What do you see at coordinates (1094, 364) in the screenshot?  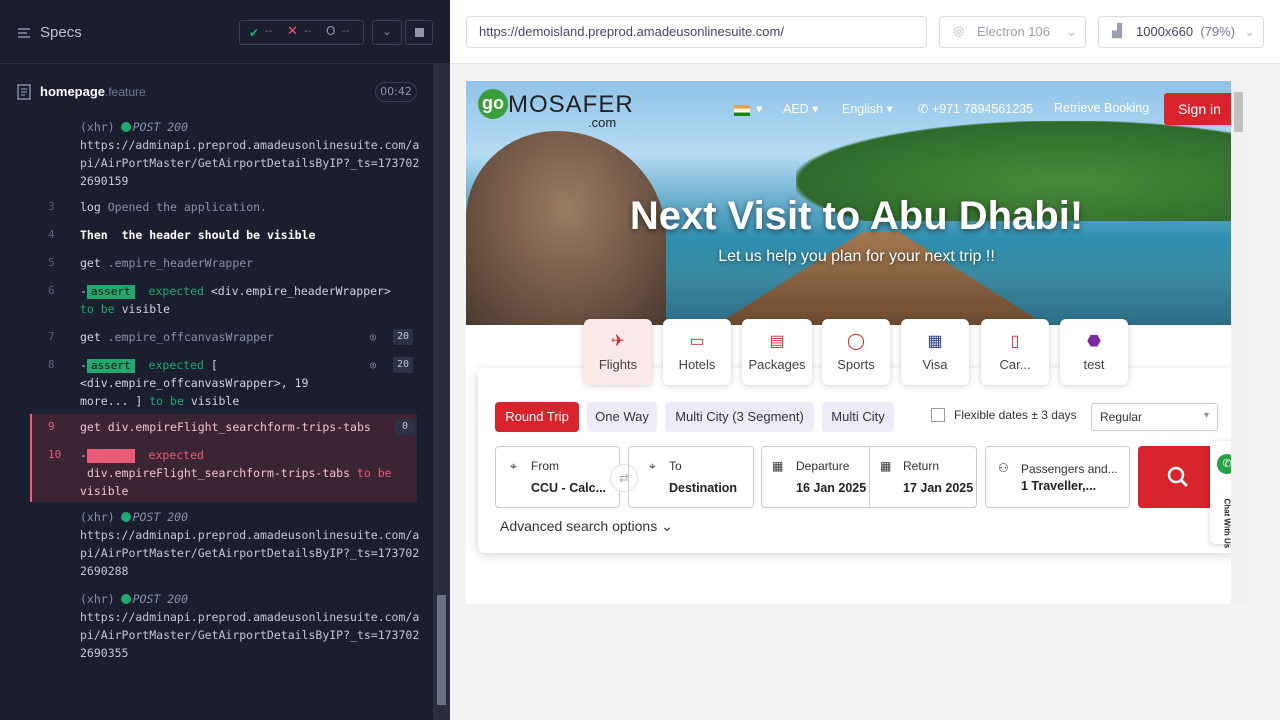 I see `tab-label: test` at bounding box center [1094, 364].